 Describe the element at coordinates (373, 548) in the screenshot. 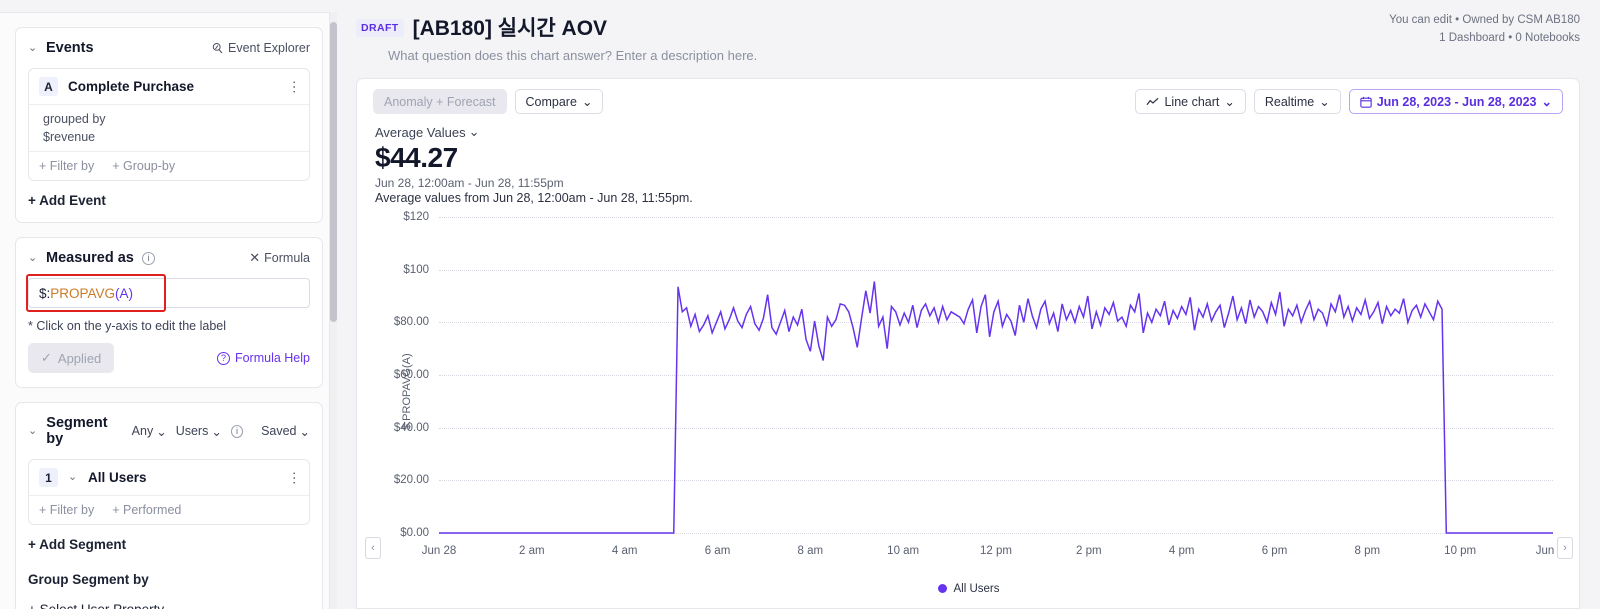

I see `scroll-left-button: ‹` at that location.